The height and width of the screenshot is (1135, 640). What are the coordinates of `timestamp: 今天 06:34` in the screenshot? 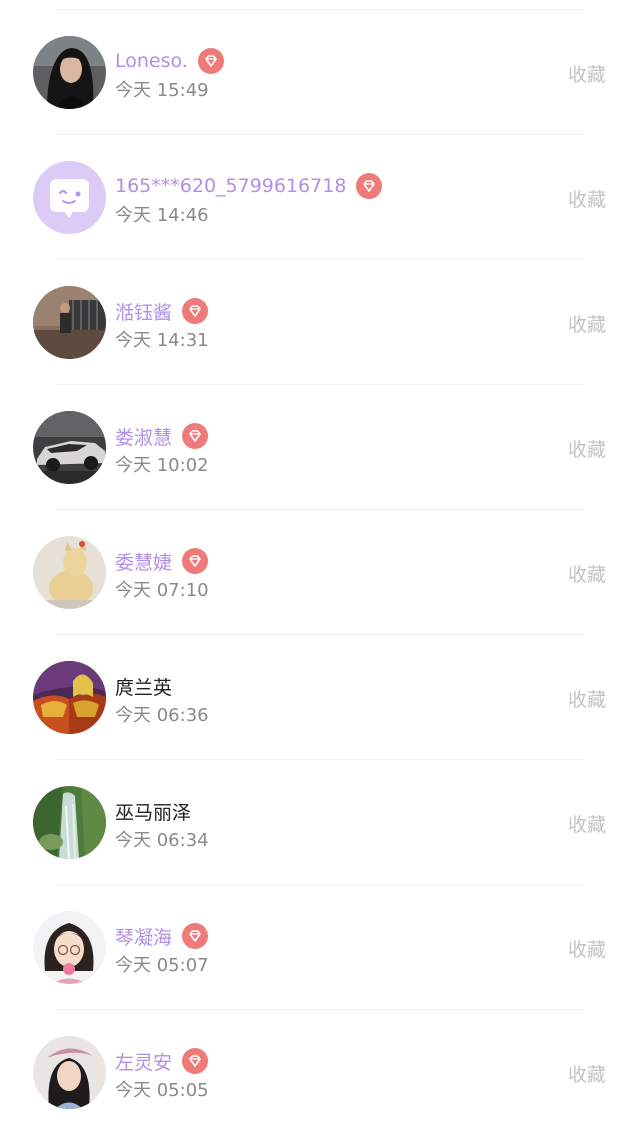 It's located at (162, 840).